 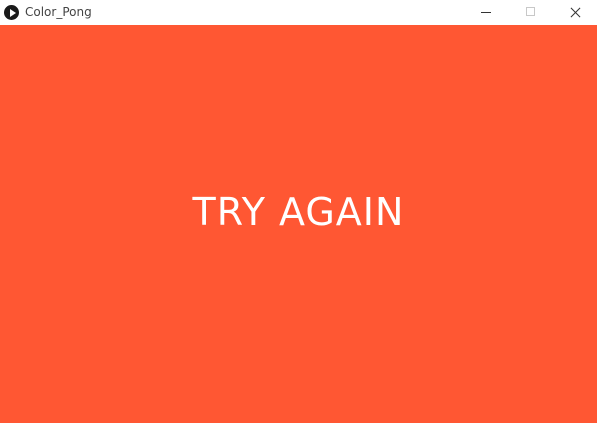 What do you see at coordinates (58, 12) in the screenshot?
I see `window-title: Color_Pong` at bounding box center [58, 12].